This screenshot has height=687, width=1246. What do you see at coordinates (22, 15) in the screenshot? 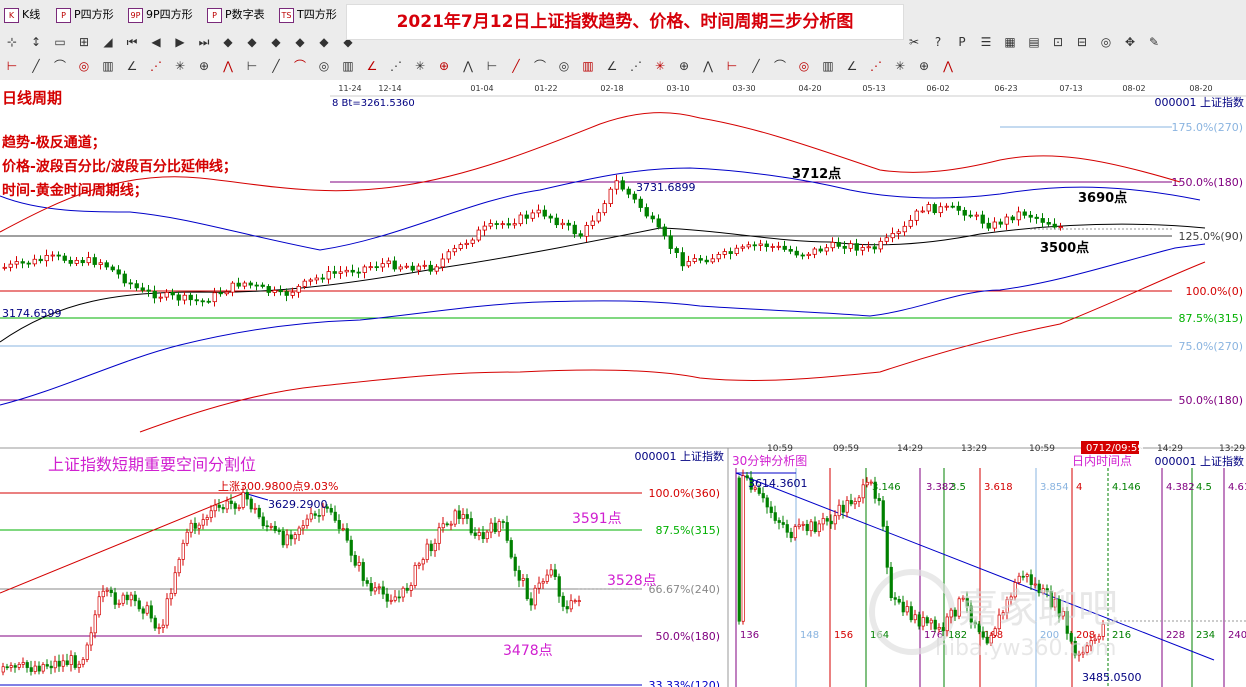
I see `tab-kline: K K线` at bounding box center [22, 15].